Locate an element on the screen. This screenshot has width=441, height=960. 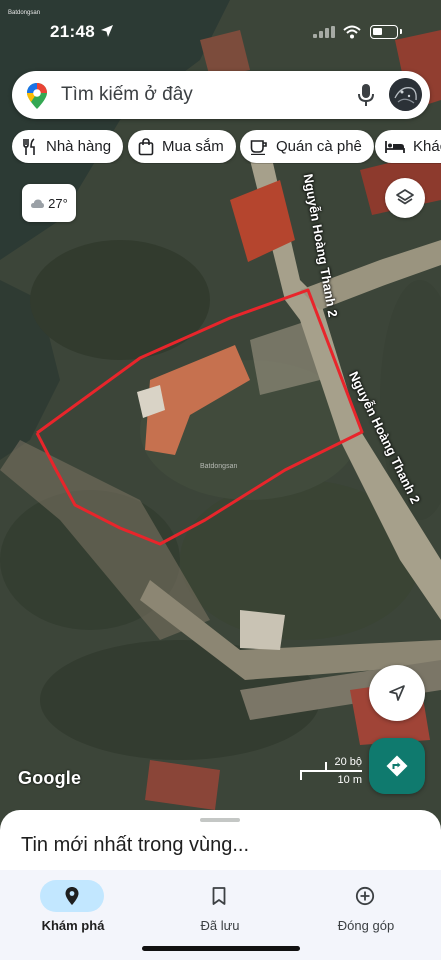
chip-restaurants: Nhà hàng is located at coordinates (68, 146).